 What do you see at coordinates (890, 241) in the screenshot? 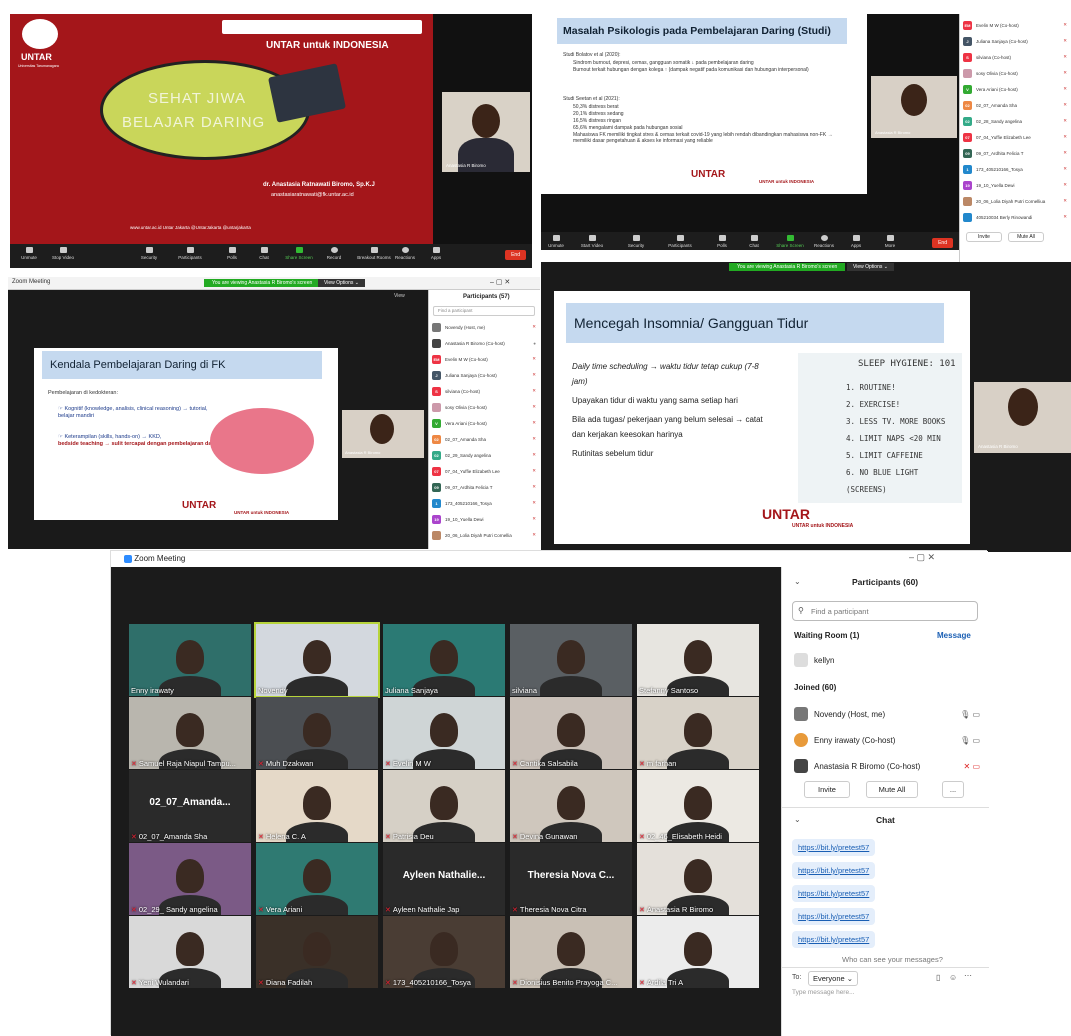
I see `more-button: More` at bounding box center [890, 241].